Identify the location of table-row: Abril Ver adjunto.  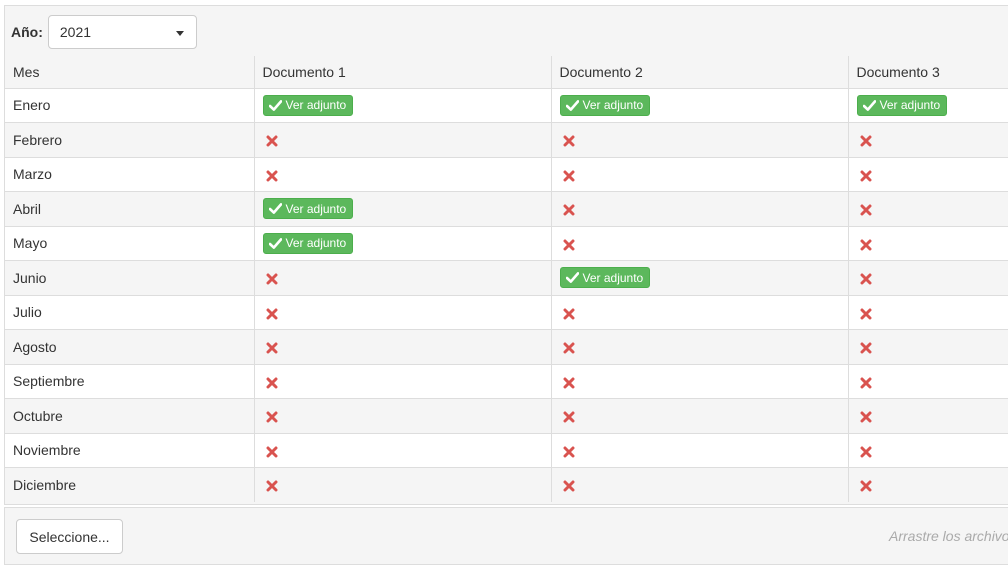
(506, 208).